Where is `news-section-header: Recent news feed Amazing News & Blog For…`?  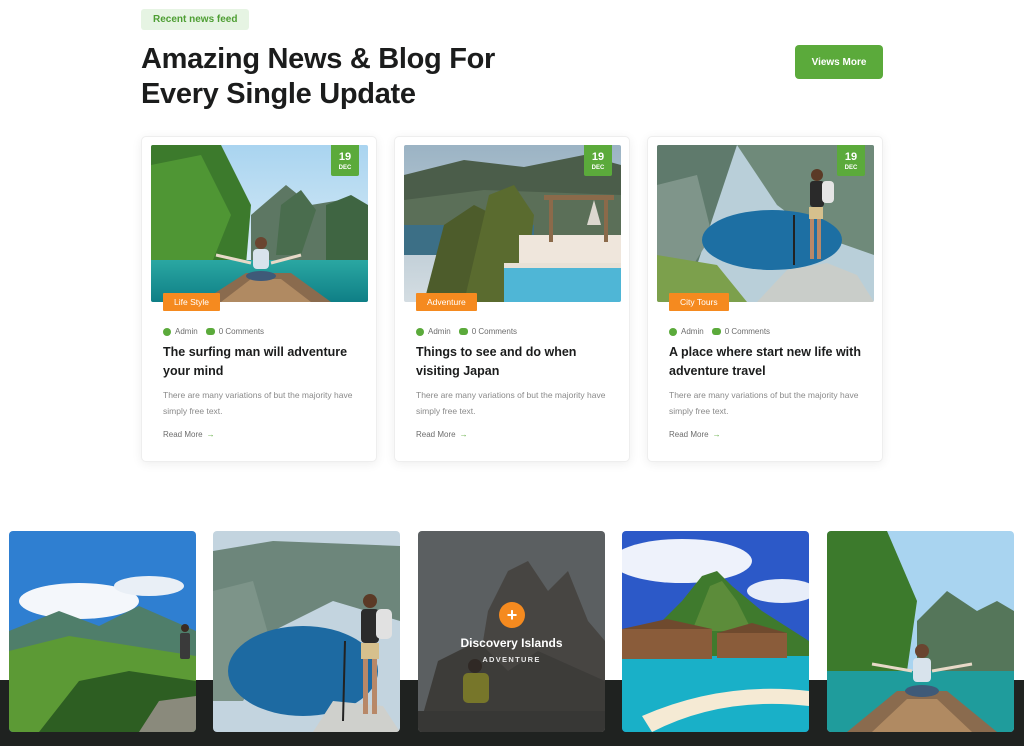
news-section-header: Recent news feed Amazing News & Blog For… is located at coordinates (512, 59).